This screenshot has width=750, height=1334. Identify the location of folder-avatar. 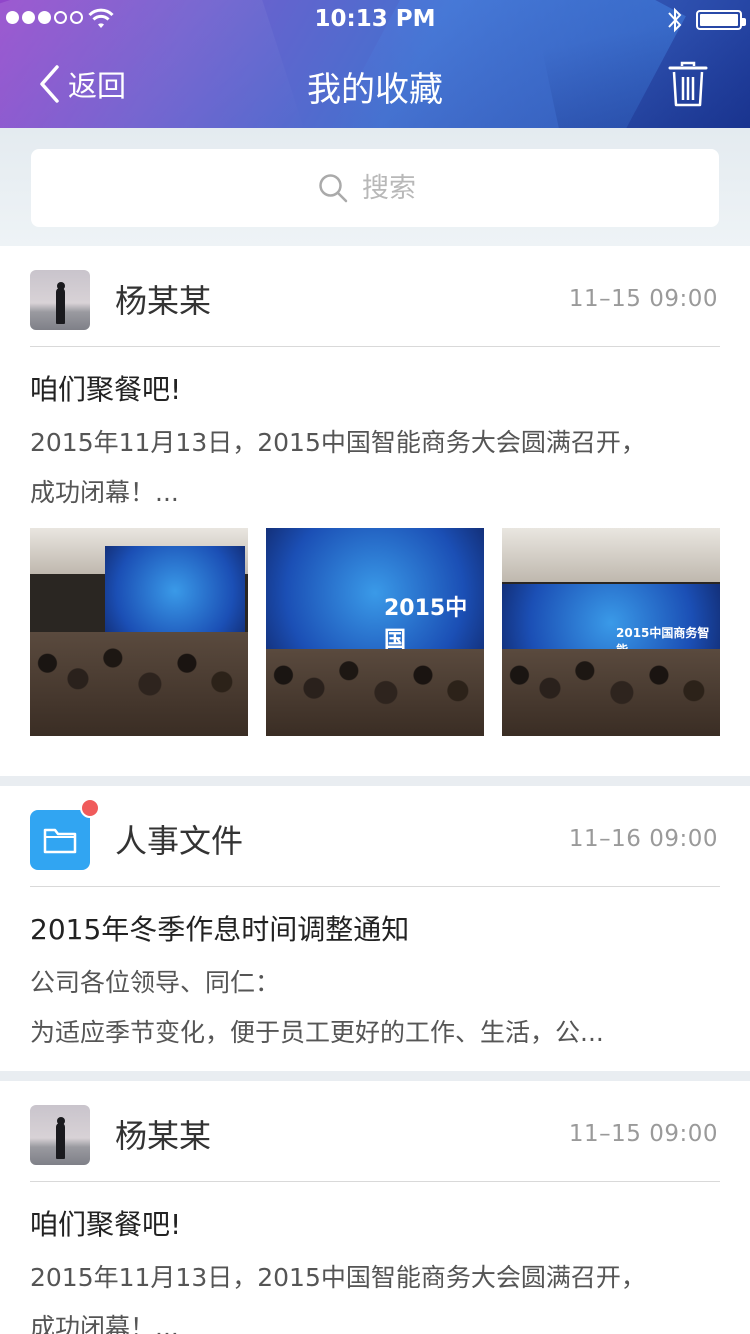
(65, 834).